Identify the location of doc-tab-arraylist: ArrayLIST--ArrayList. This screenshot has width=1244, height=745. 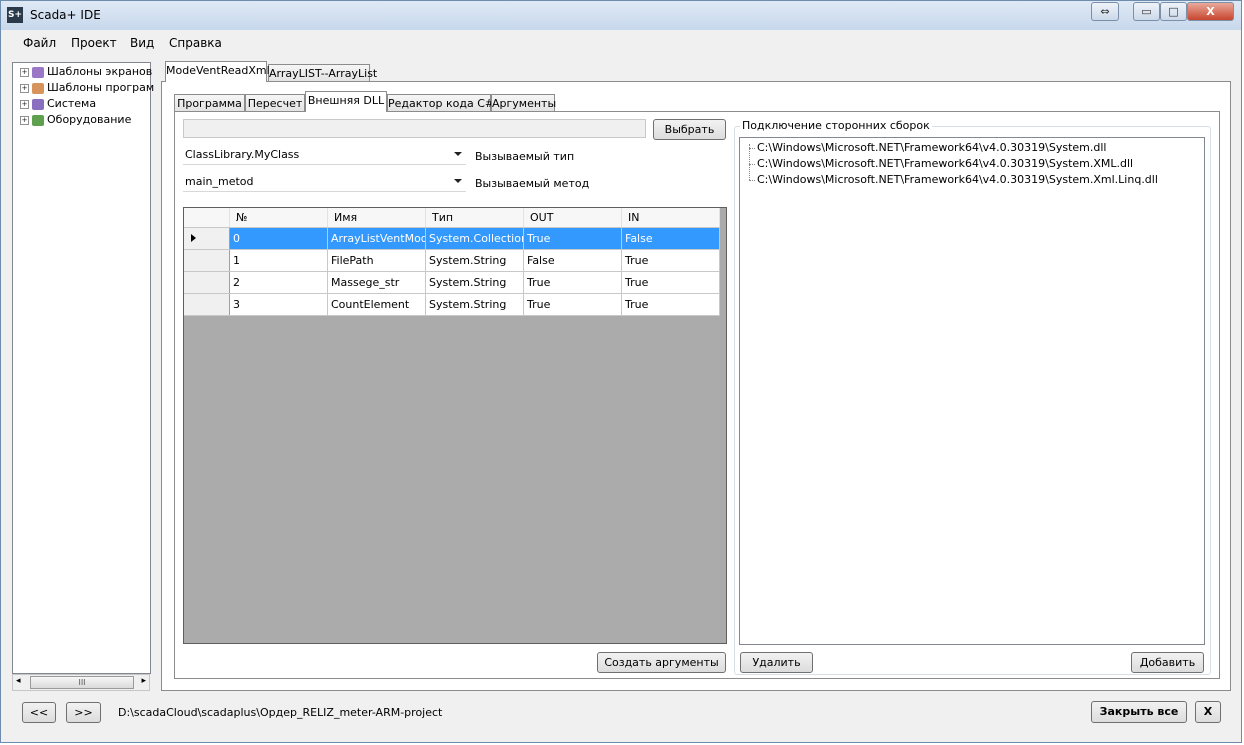
(322, 73).